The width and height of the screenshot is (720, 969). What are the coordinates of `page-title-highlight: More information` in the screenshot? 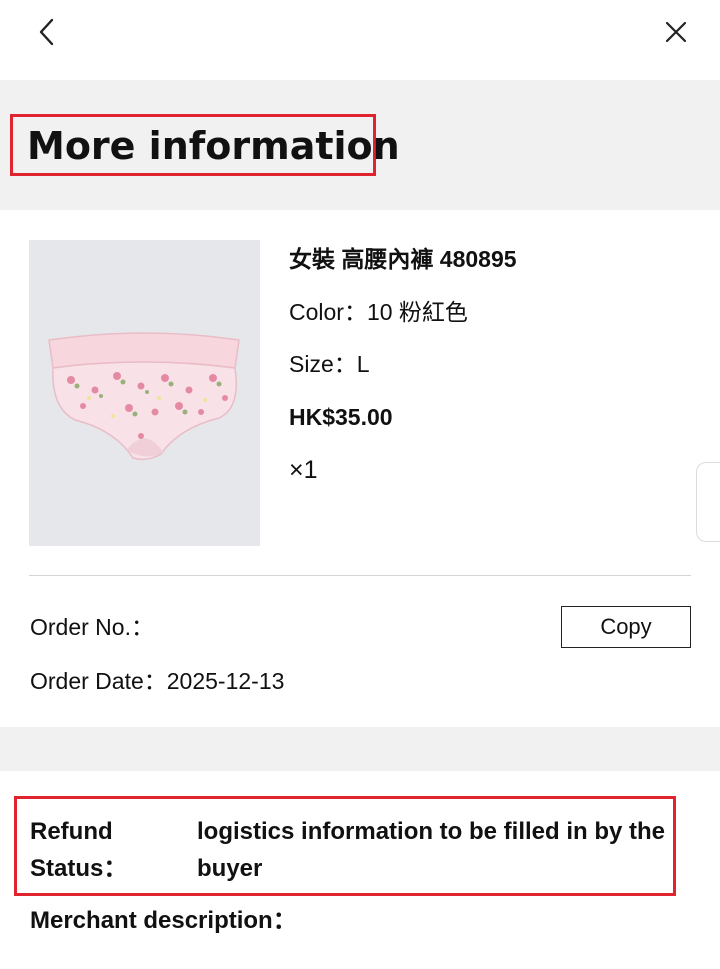 It's located at (205, 145).